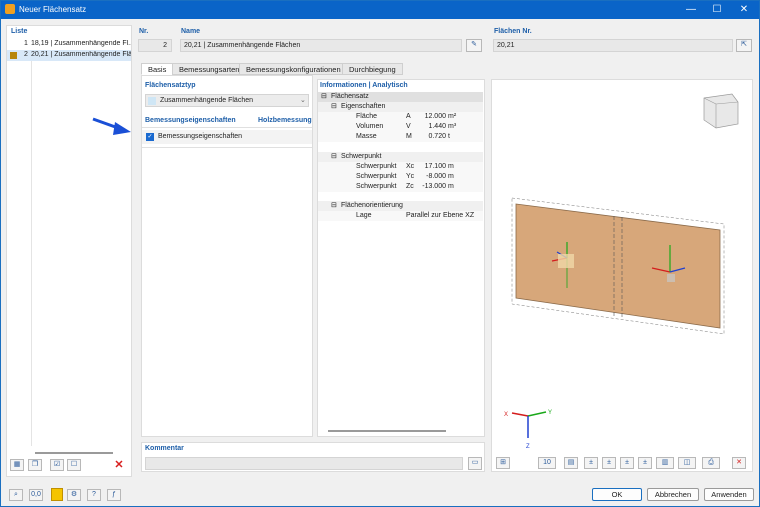 The image size is (760, 507). I want to click on window-title: Neuer Flächensatz, so click(53, 9).